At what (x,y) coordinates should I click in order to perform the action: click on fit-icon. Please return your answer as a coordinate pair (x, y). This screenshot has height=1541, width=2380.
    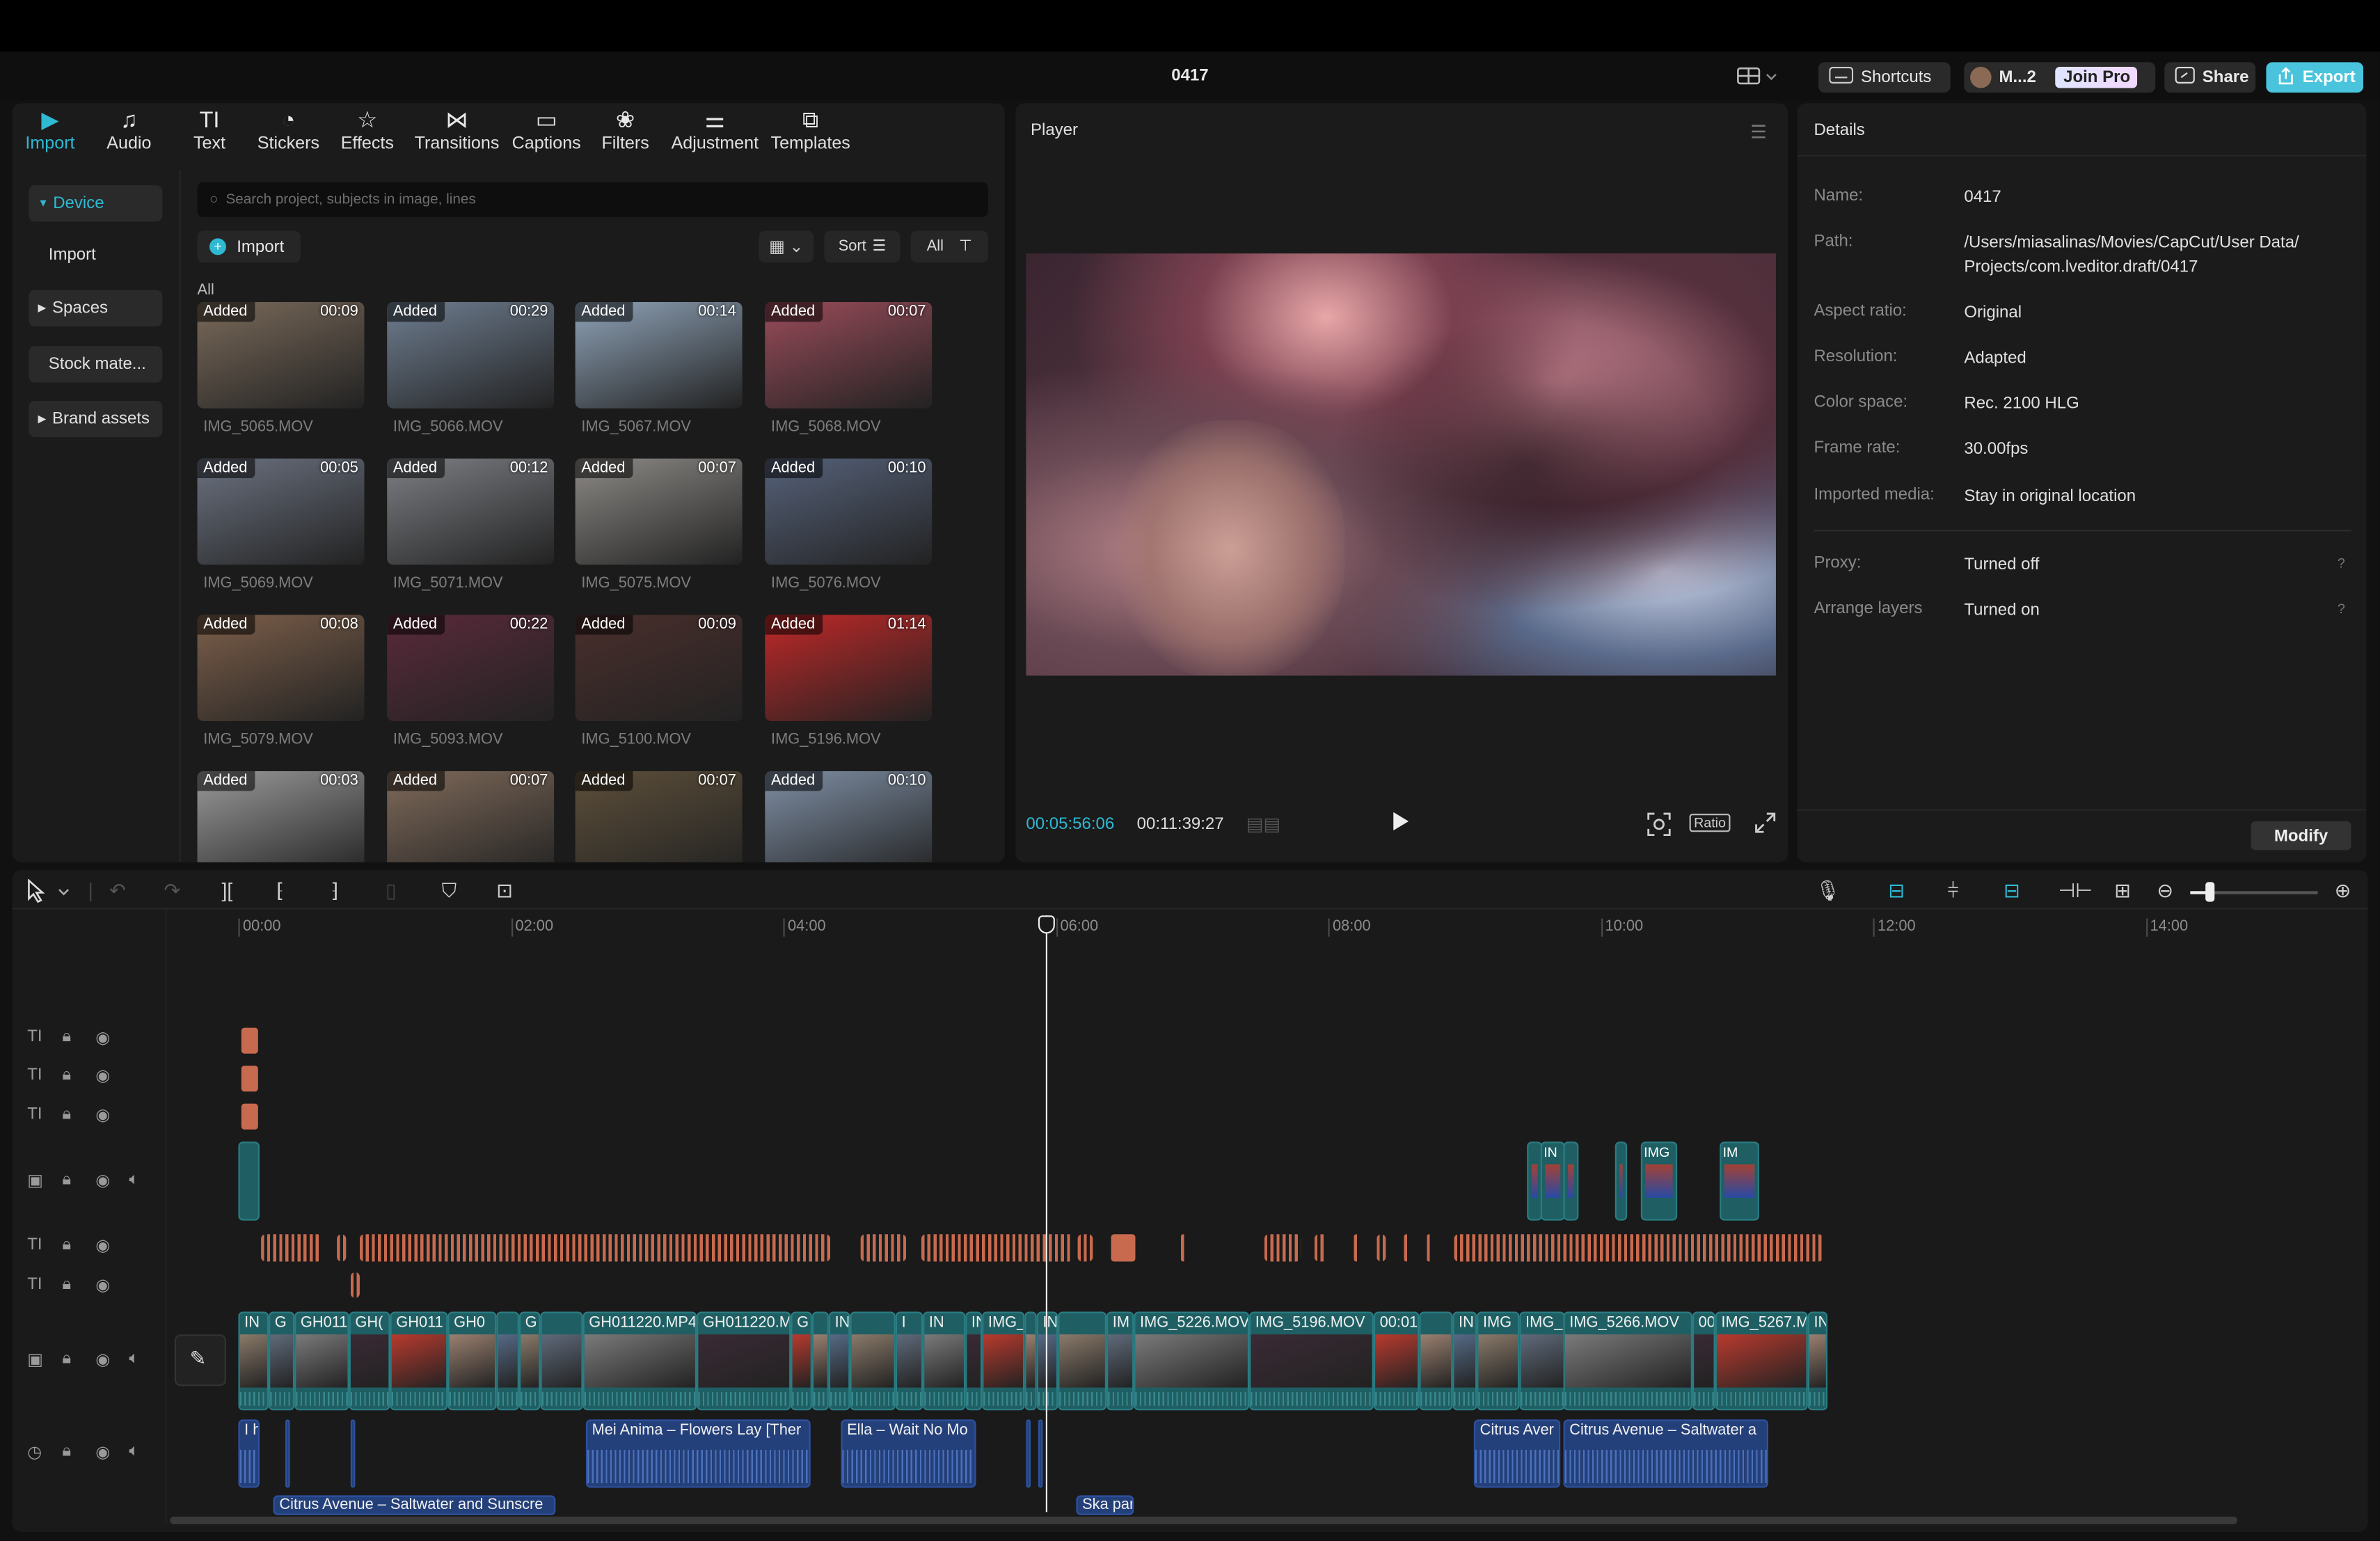
    Looking at the image, I should click on (1659, 826).